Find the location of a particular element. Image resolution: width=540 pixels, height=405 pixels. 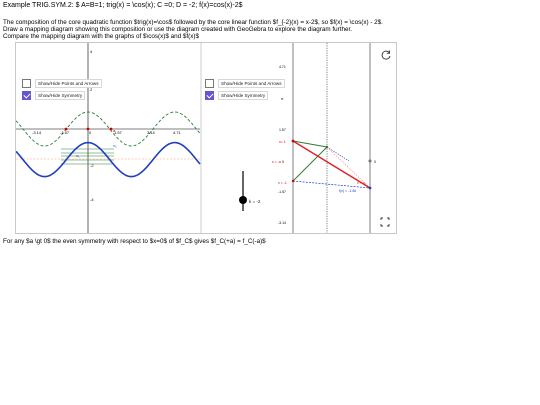

y-tick-label: -4 is located at coordinates (92, 199).